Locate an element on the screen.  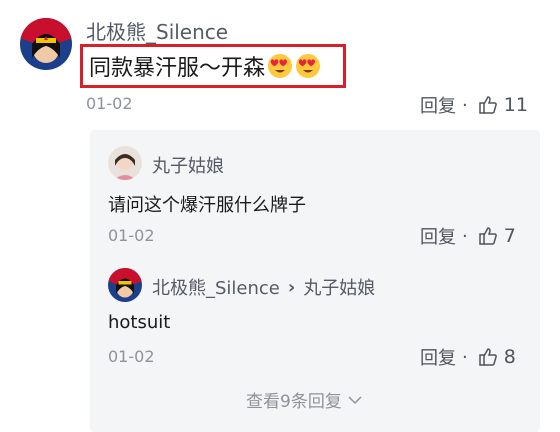
reply-author-name: 北极熊_Silence is located at coordinates (216, 287).